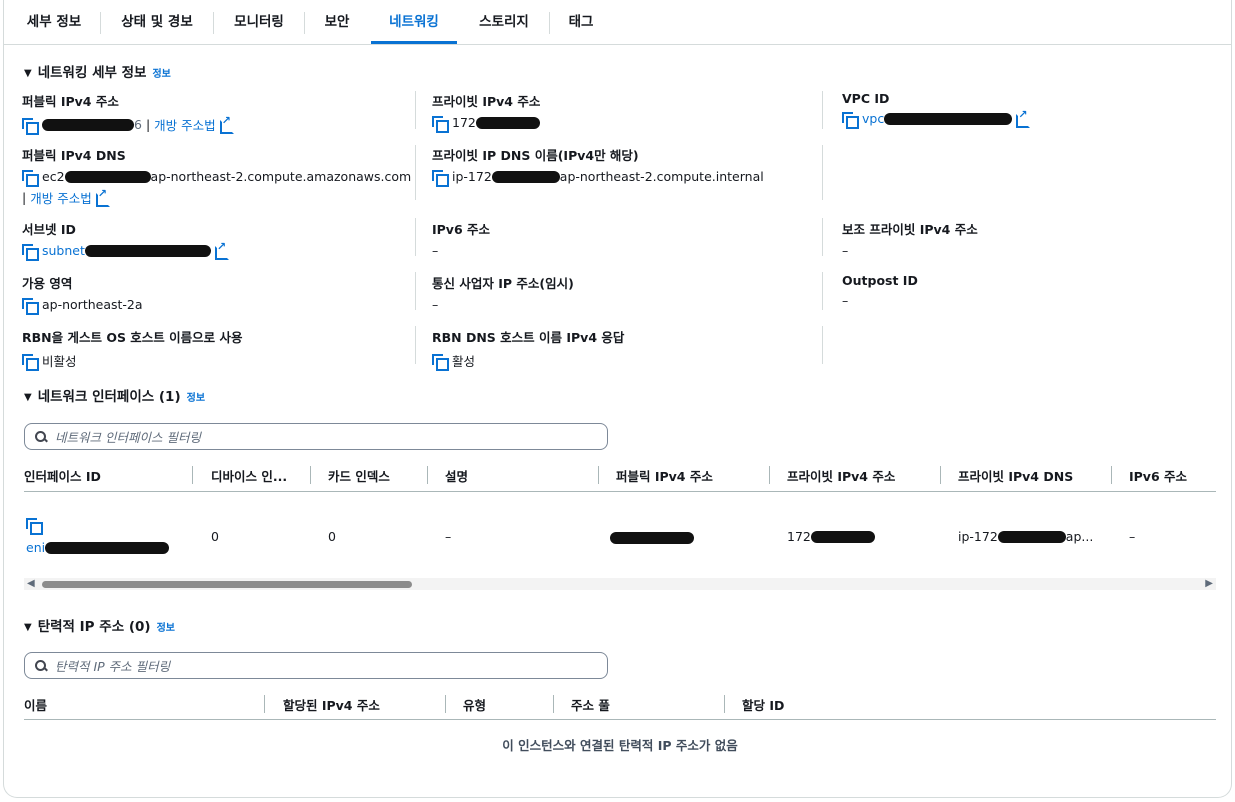  I want to click on vpc-id-link: vpc, so click(873, 118).